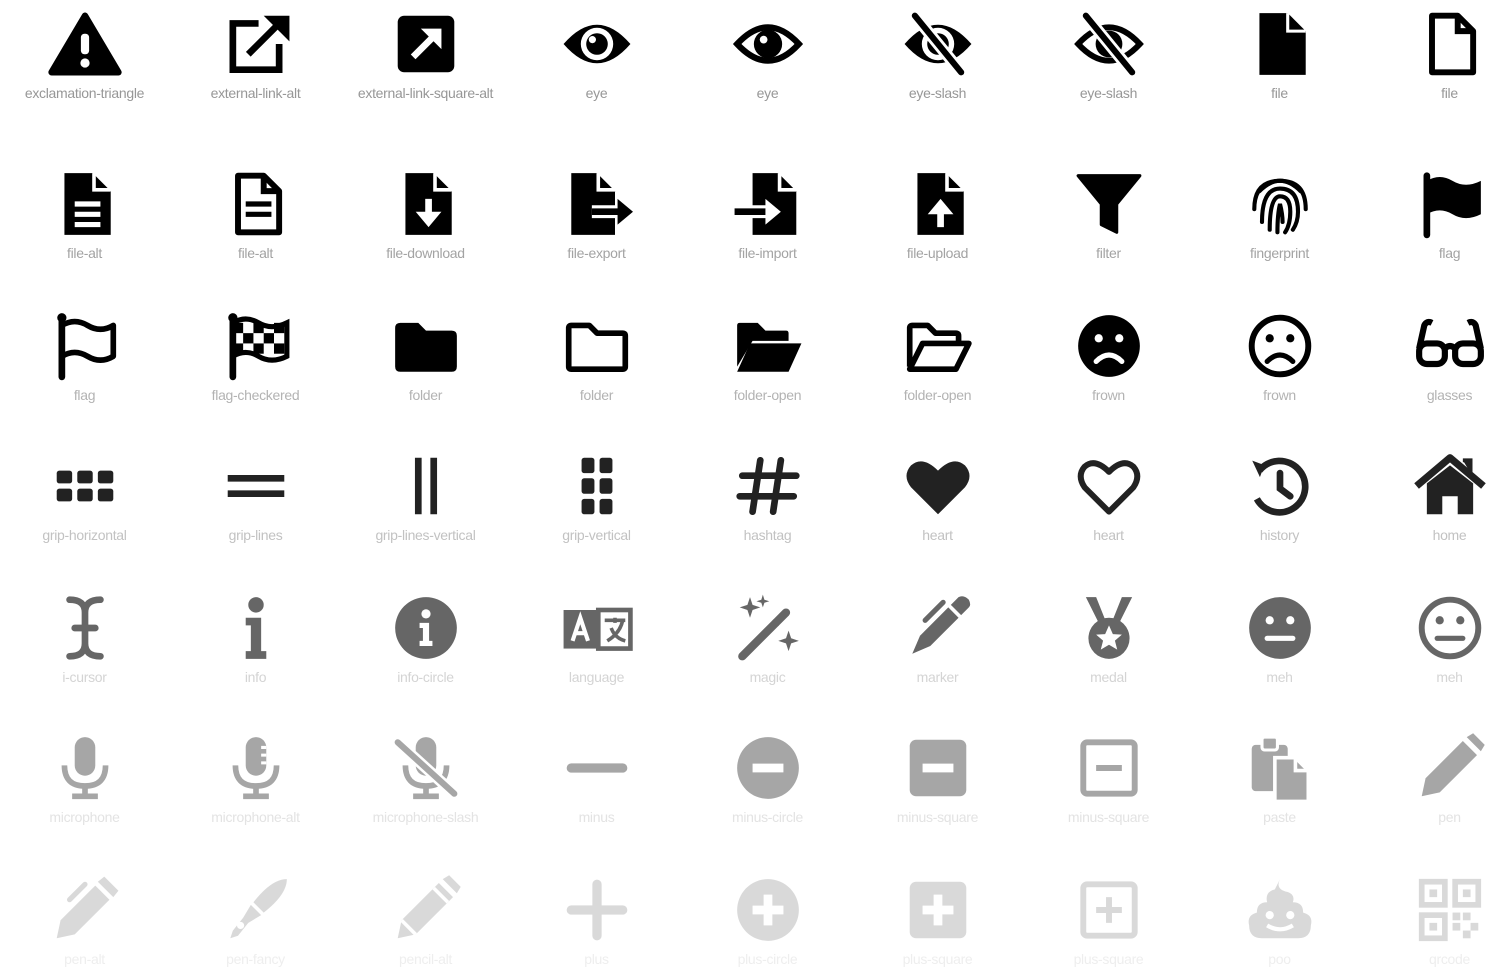  Describe the element at coordinates (1279, 921) in the screenshot. I see `icon-tile-poo: poo` at that location.